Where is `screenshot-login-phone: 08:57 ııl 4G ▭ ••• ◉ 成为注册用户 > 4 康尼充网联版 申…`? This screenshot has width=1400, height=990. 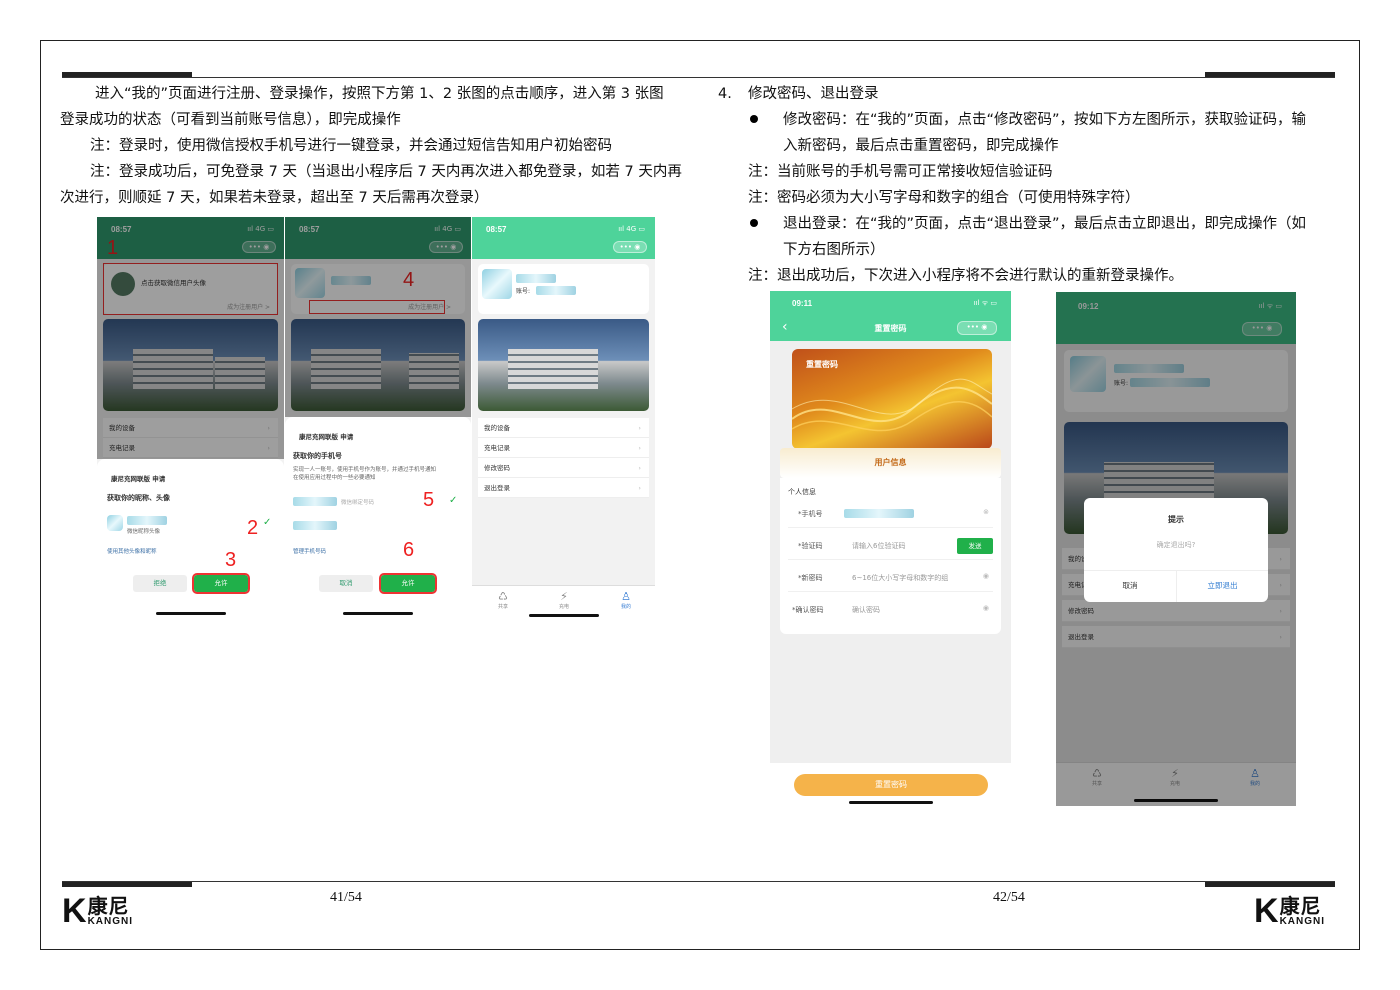
screenshot-login-phone: 08:57 ııl 4G ▭ ••• ◉ 成为注册用户 > 4 康尼充网联版 申… is located at coordinates (378, 418).